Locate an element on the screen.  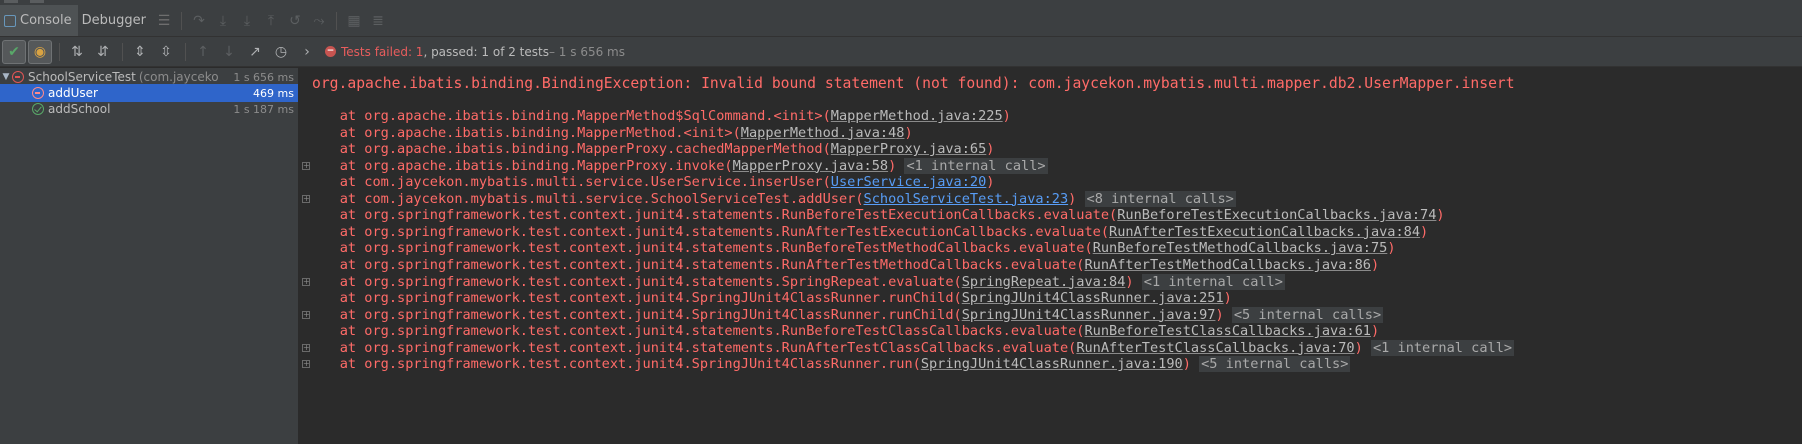
export-results-icon: ↗ is located at coordinates (255, 52).